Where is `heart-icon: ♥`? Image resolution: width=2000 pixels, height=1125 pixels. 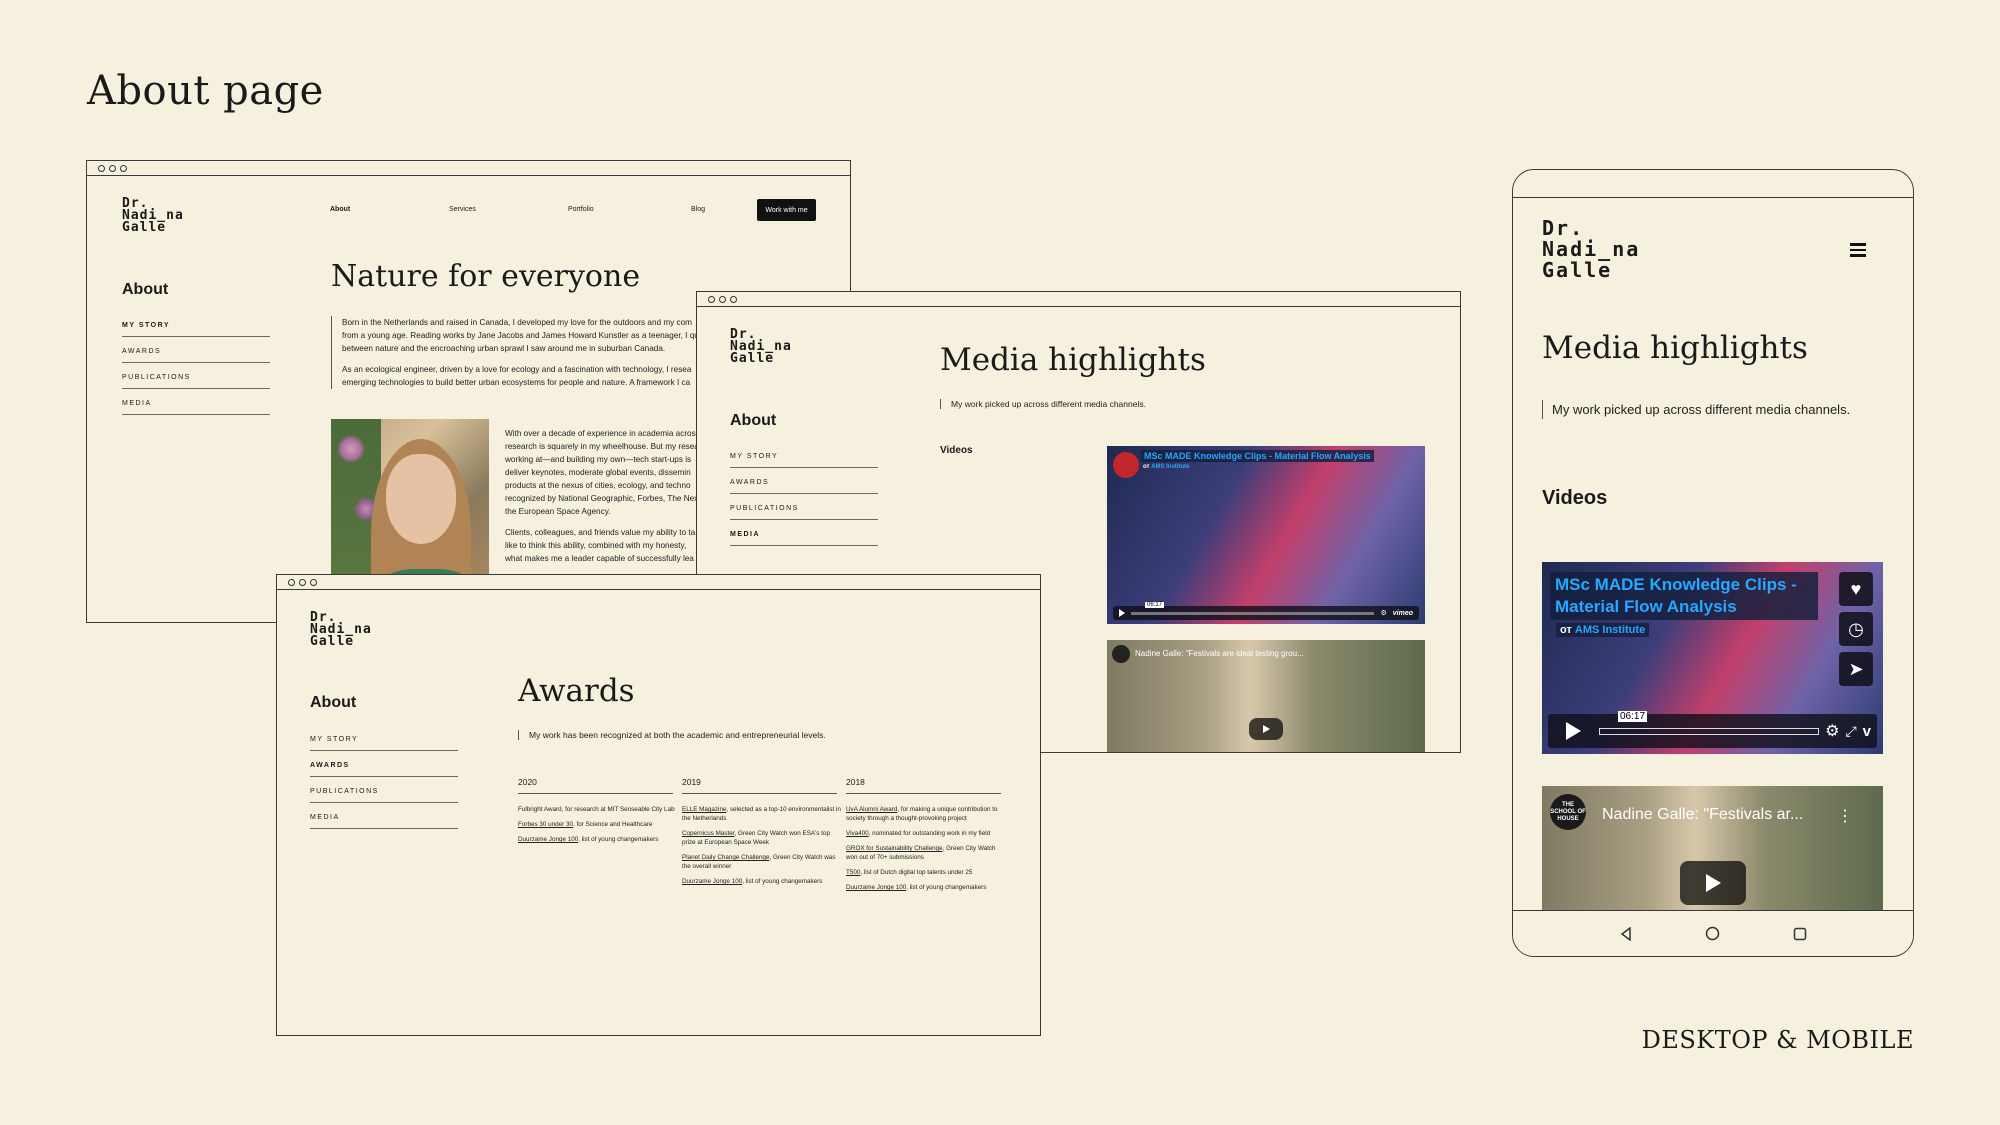
heart-icon: ♥ is located at coordinates (1856, 589).